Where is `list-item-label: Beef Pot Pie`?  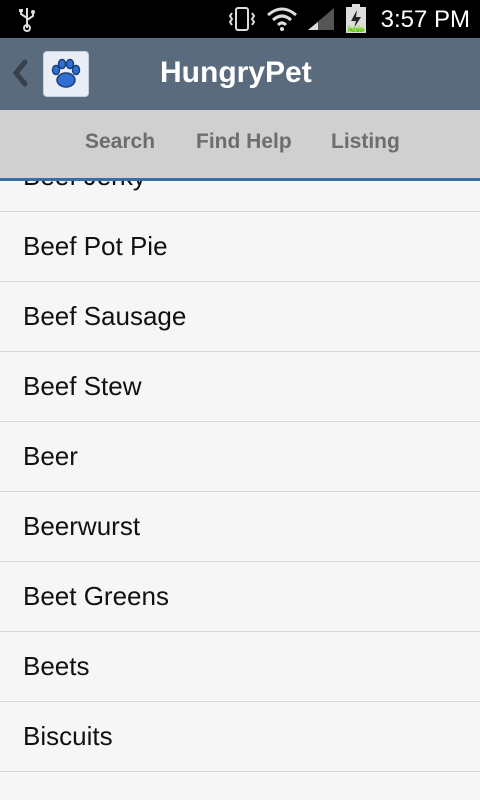 list-item-label: Beef Pot Pie is located at coordinates (95, 246).